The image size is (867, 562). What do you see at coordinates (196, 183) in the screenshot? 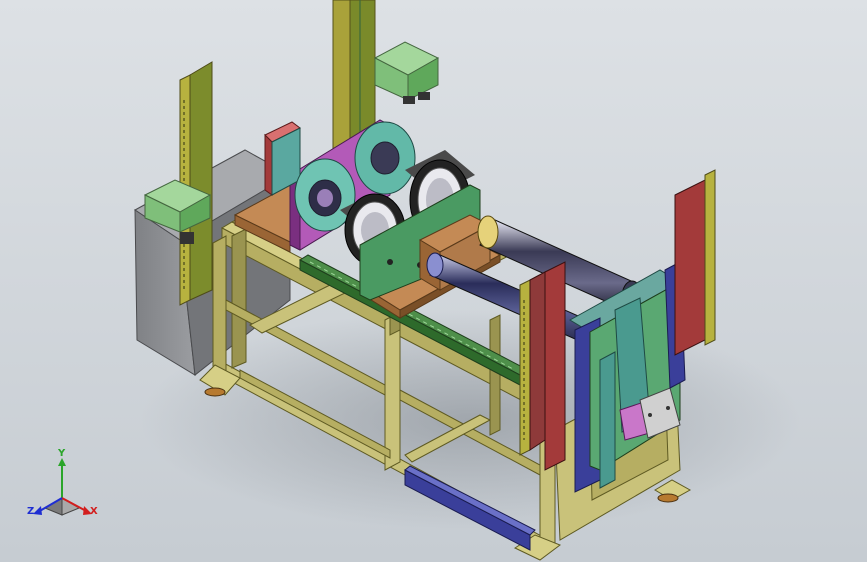
I see `light-curtain-left` at bounding box center [196, 183].